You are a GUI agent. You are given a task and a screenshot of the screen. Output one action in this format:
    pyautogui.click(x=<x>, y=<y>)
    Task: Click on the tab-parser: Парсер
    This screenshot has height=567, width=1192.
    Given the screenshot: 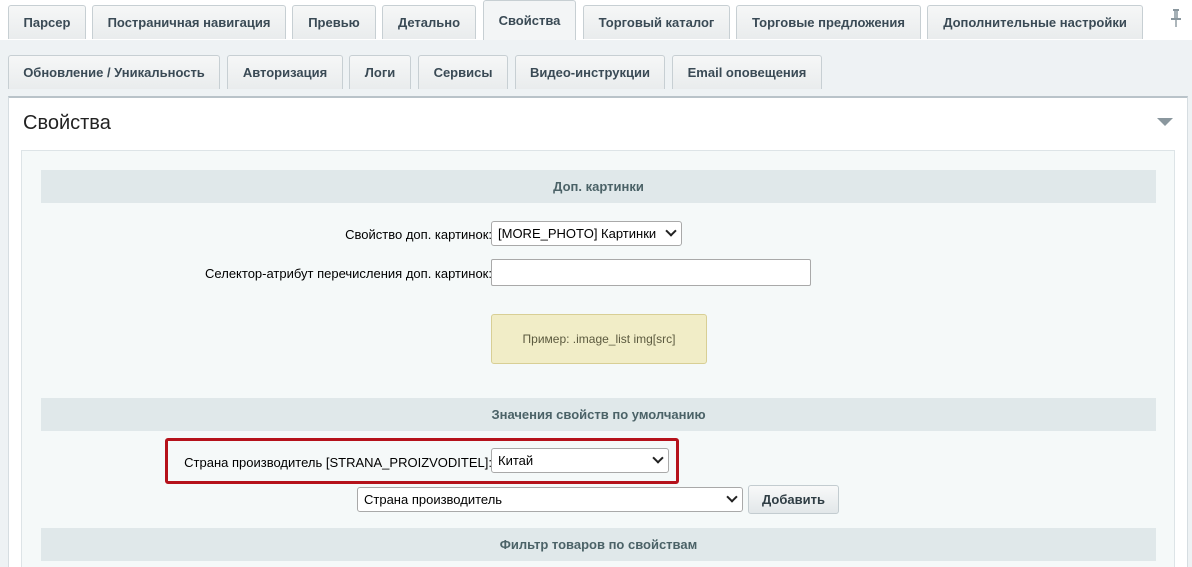 What is the action you would take?
    pyautogui.click(x=47, y=22)
    